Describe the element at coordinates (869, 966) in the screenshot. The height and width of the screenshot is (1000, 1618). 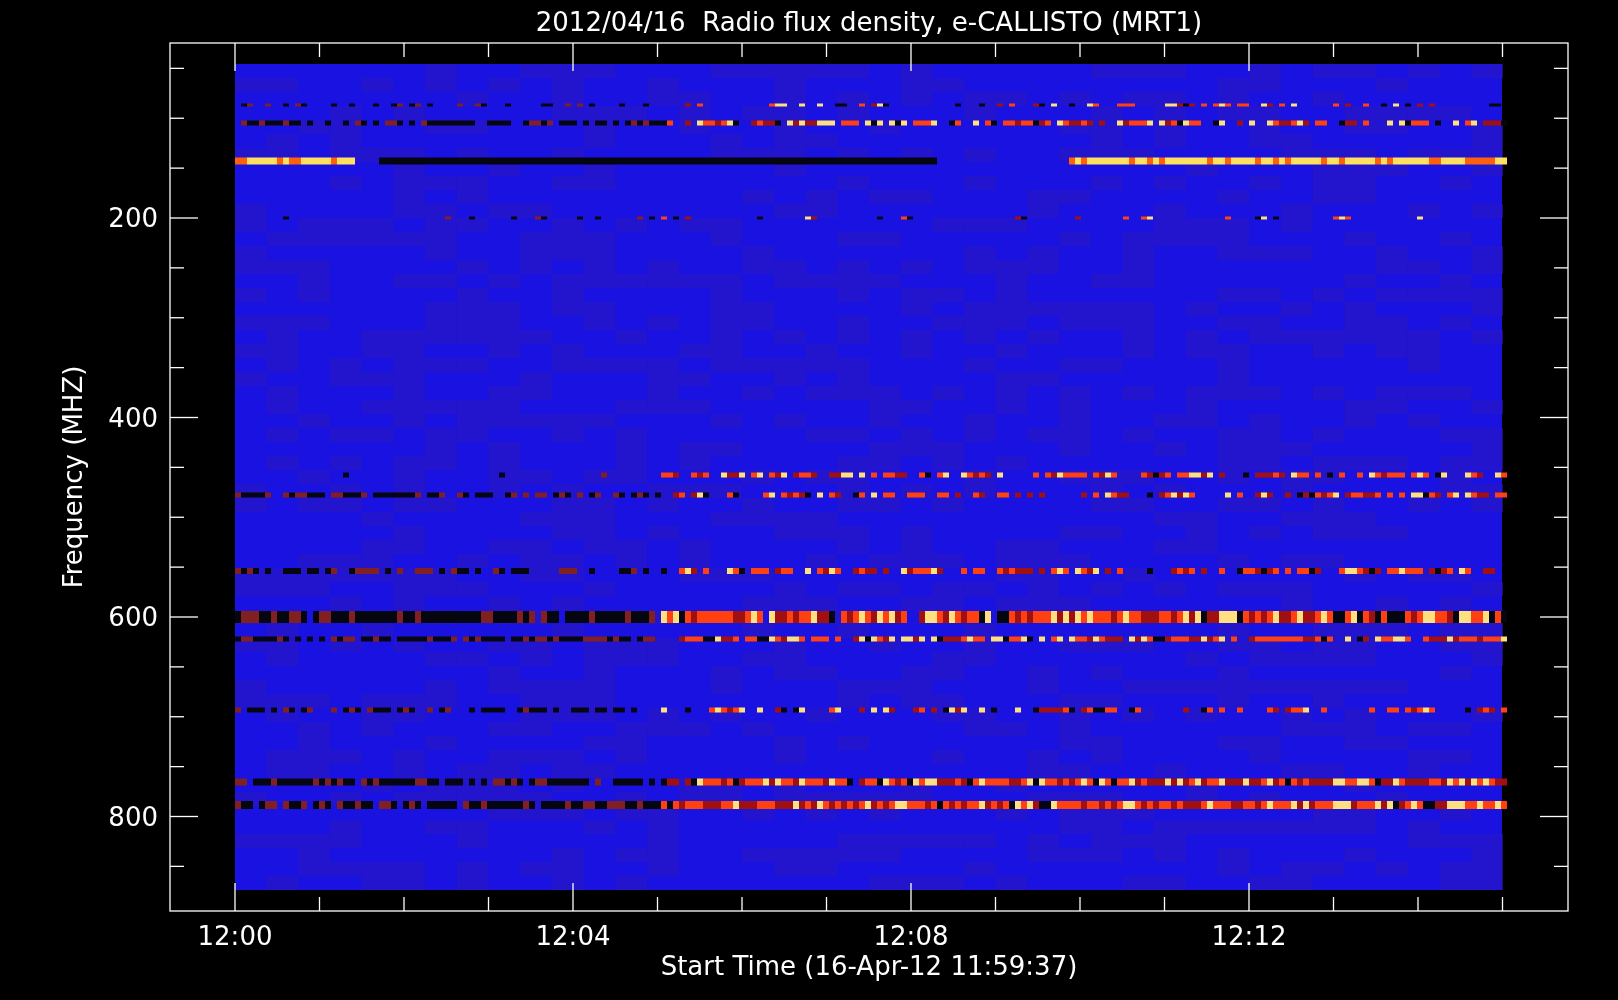
I see `axis-title: Start Time (16-Apr-12 11:59:37)` at that location.